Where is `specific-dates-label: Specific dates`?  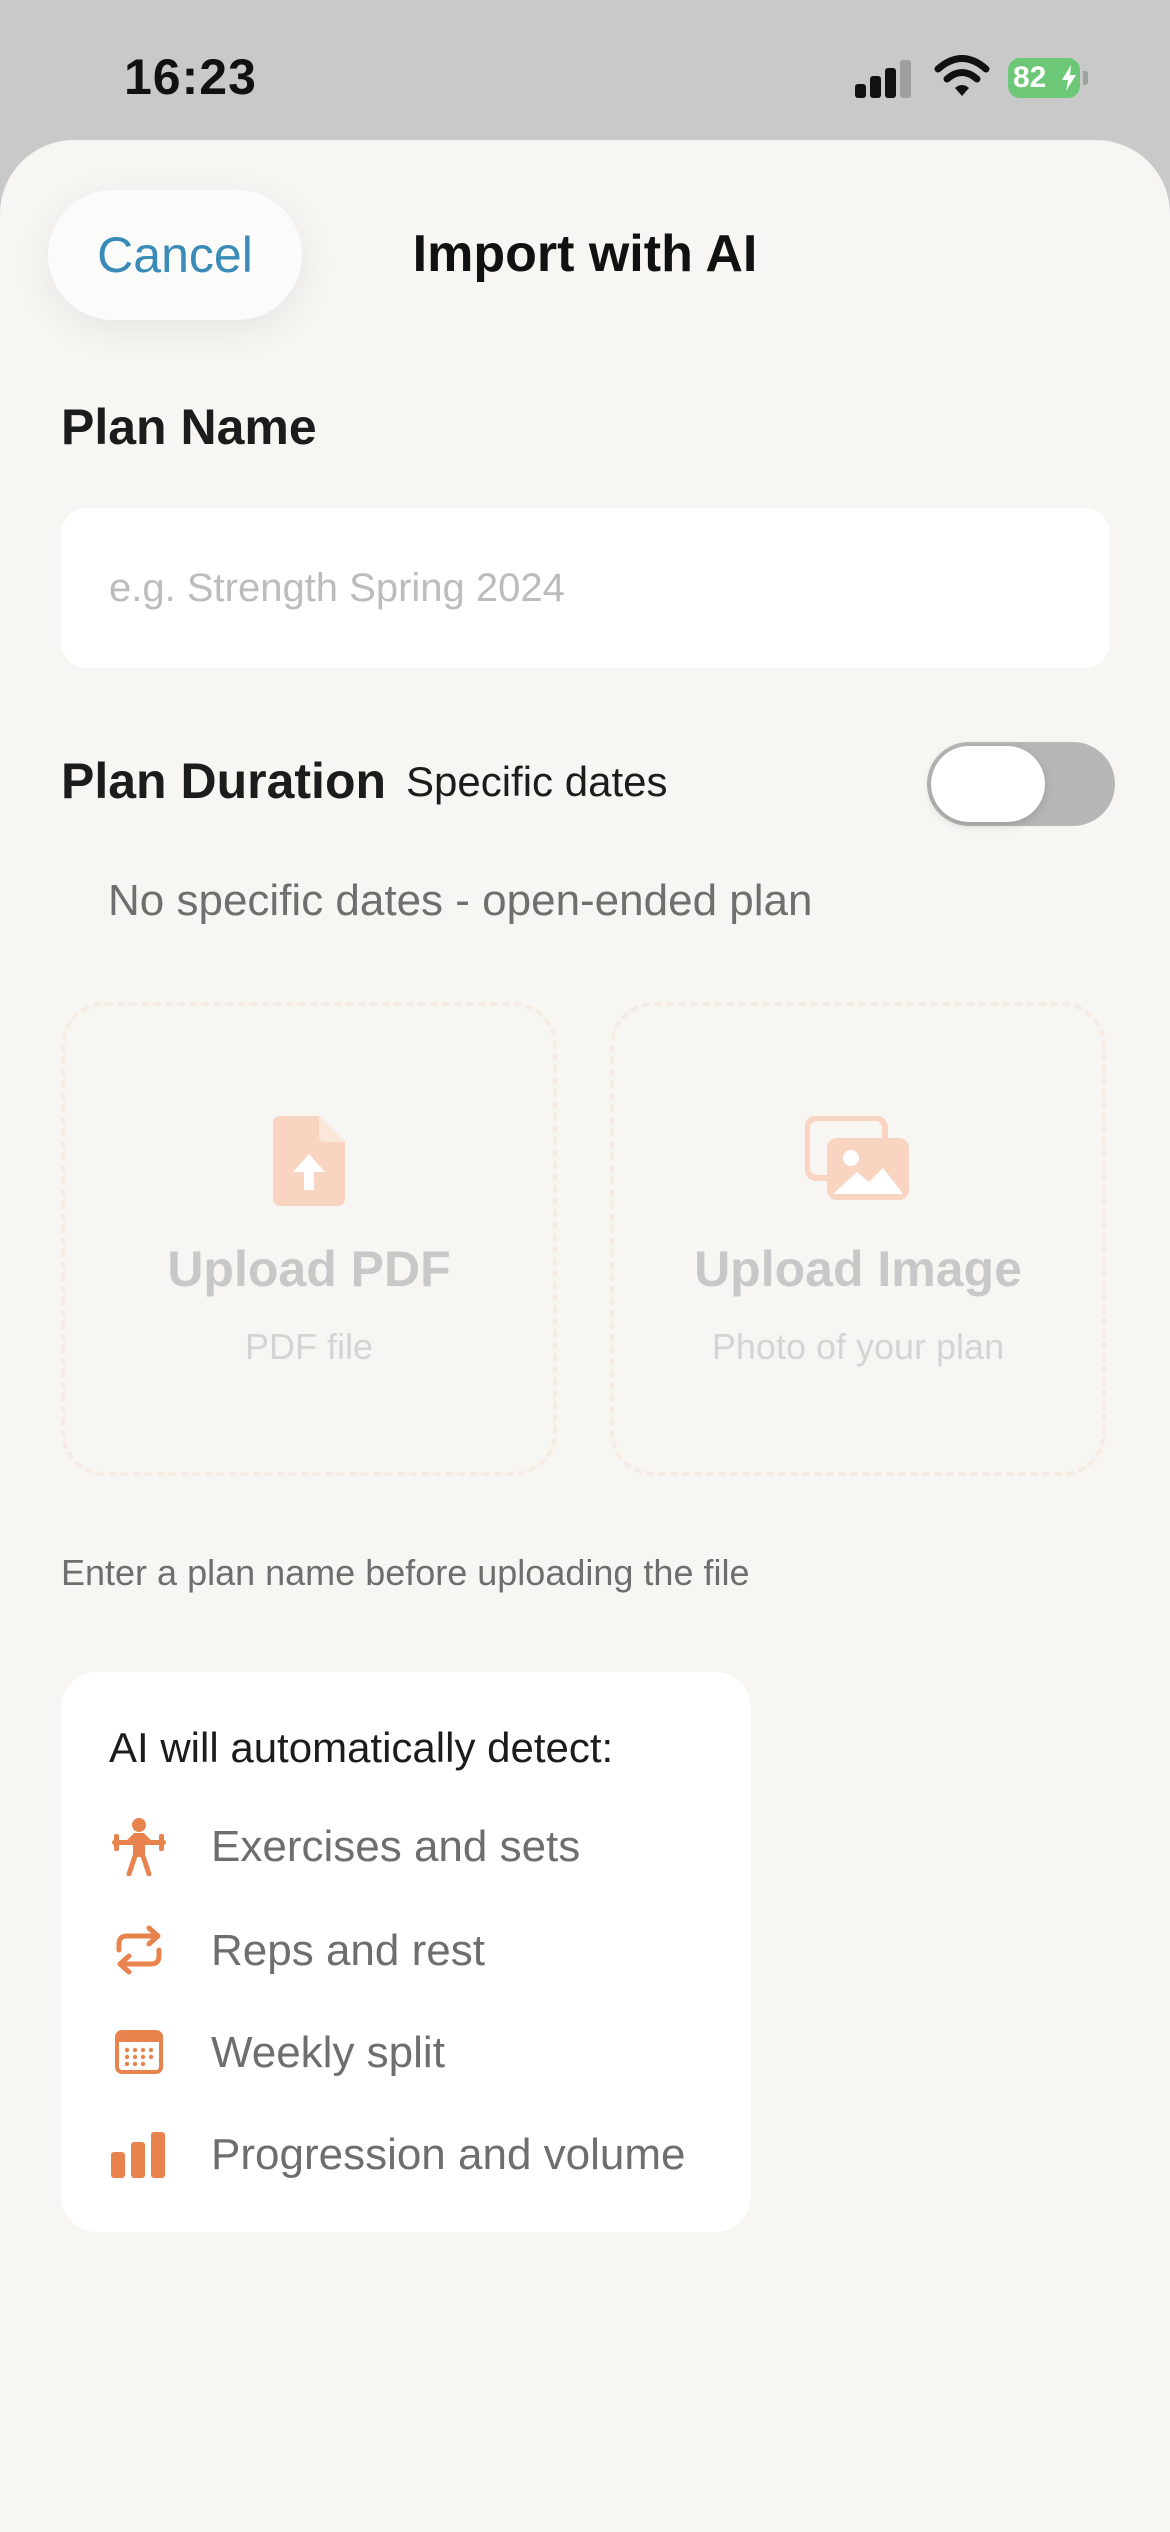 specific-dates-label: Specific dates is located at coordinates (537, 781).